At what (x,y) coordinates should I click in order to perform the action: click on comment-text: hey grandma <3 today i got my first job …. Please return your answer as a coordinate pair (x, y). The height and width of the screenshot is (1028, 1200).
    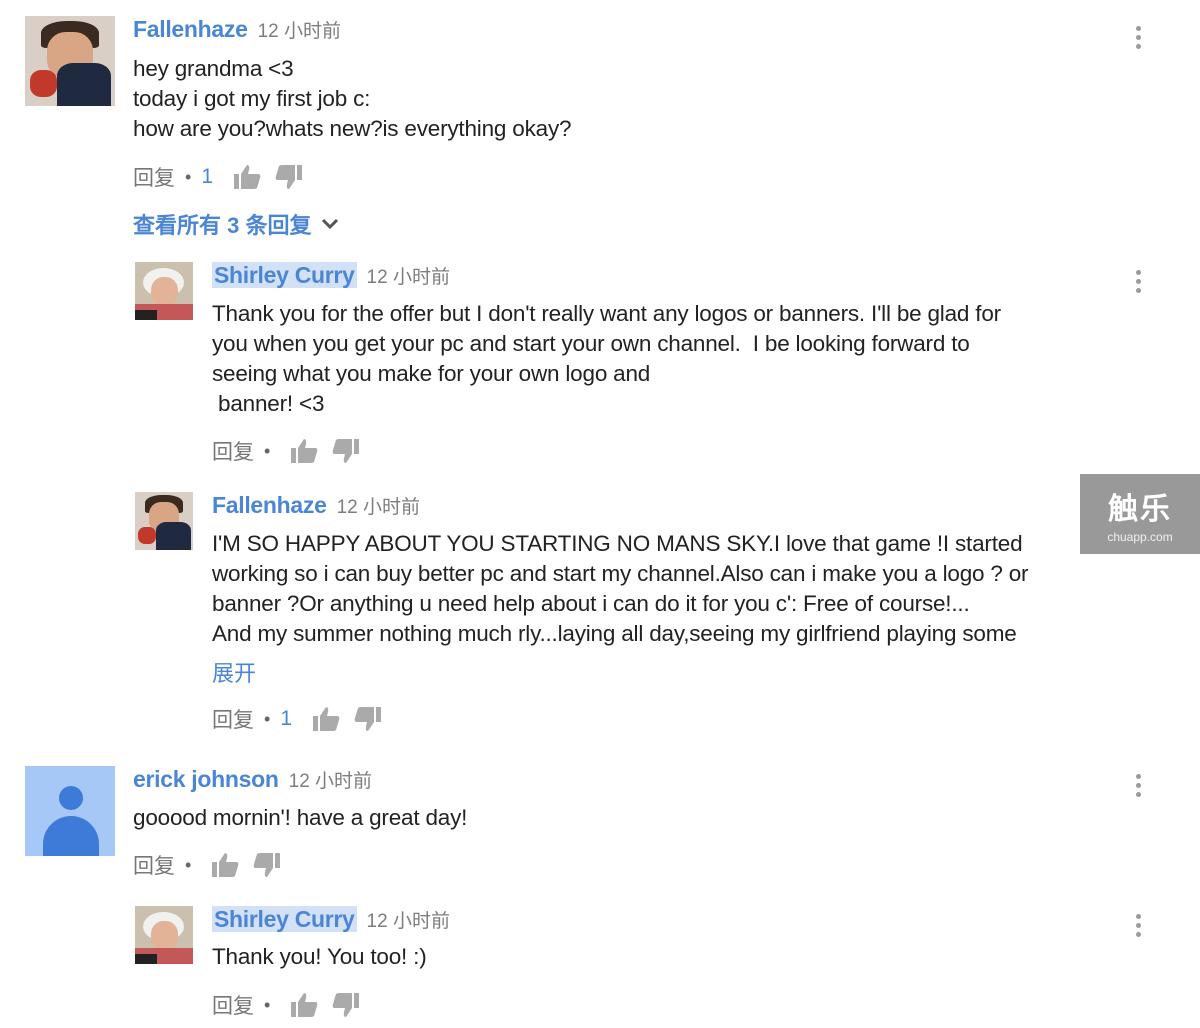
    Looking at the image, I should click on (352, 98).